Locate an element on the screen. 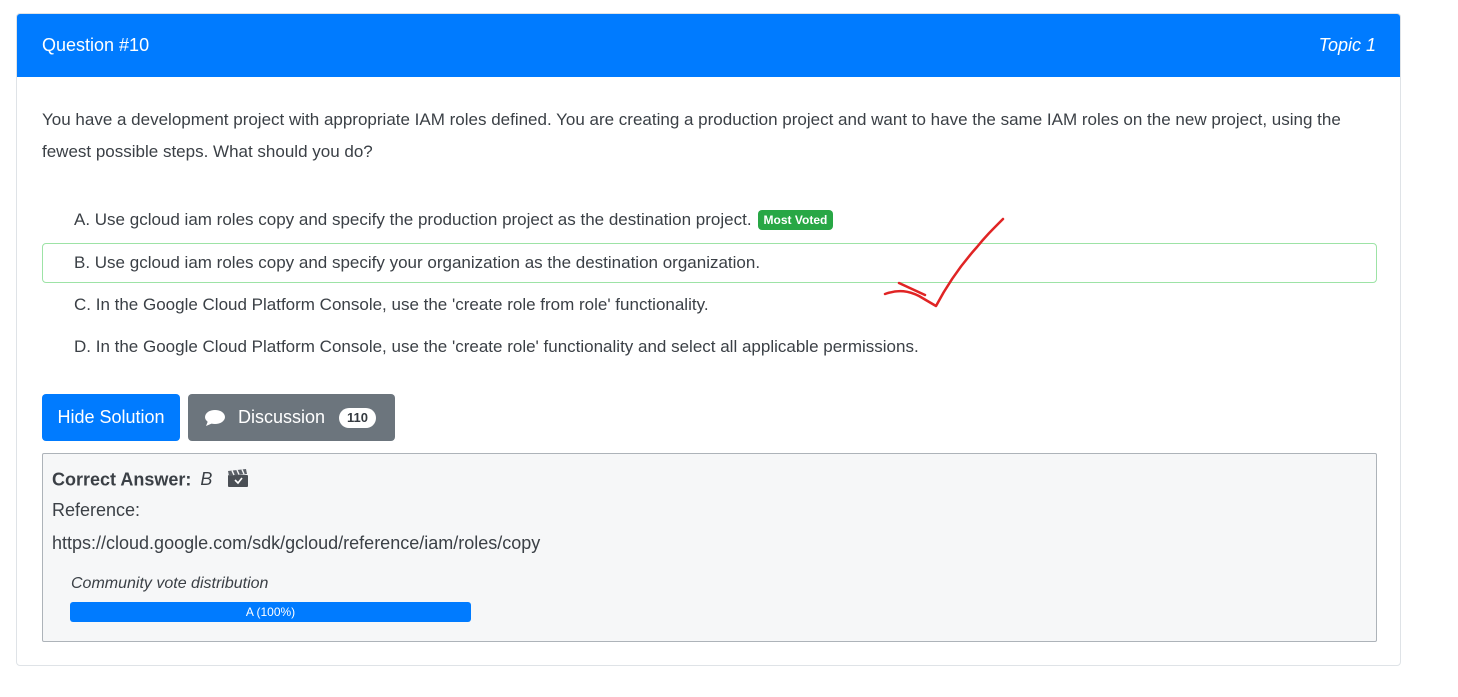 This screenshot has width=1458, height=697. reference-label: Reference: is located at coordinates (96, 510).